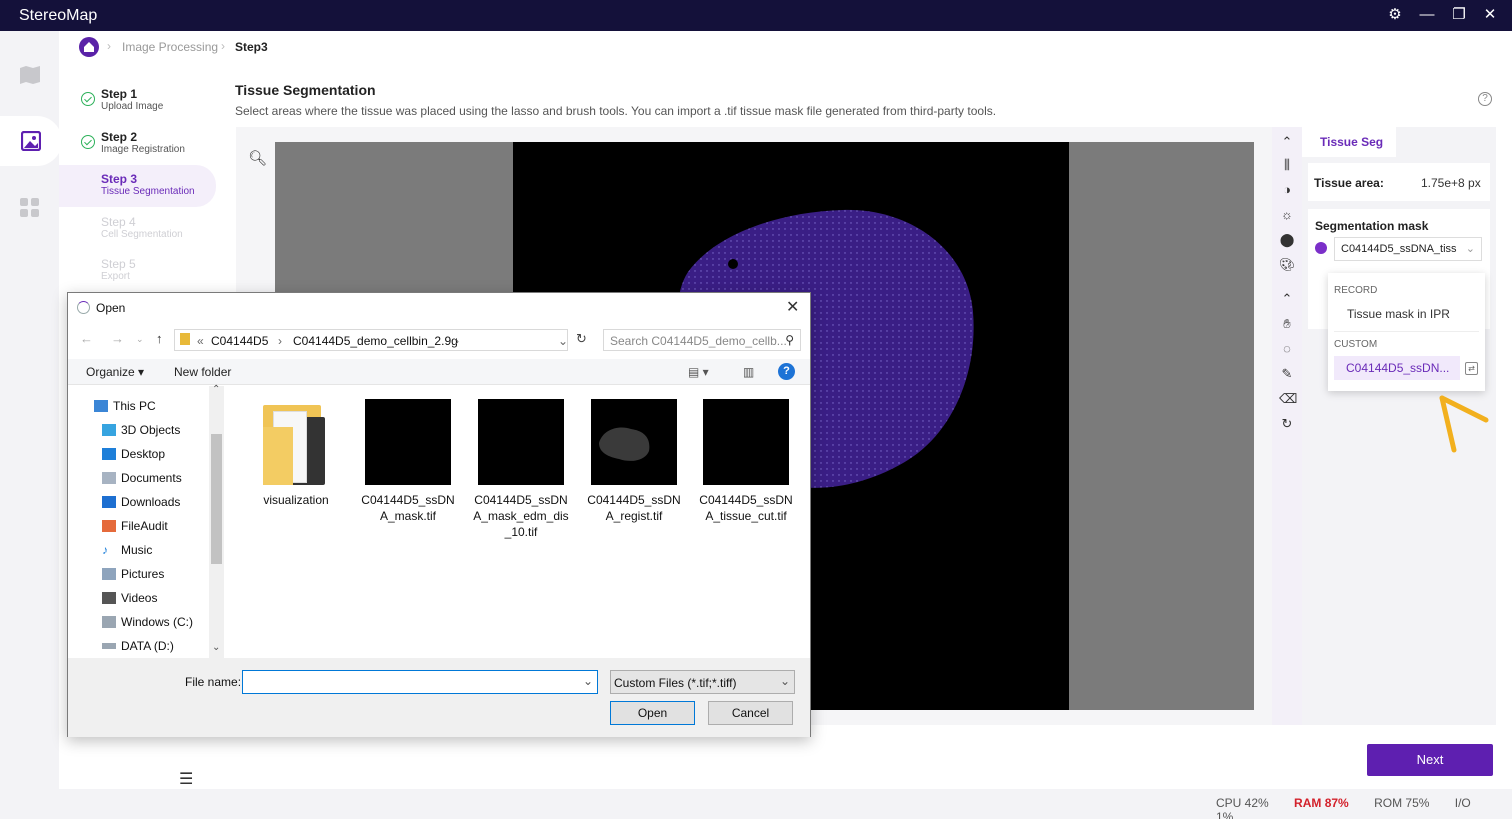  Describe the element at coordinates (148, 191) in the screenshot. I see `step-subtitle: Tissue Segmentation` at that location.